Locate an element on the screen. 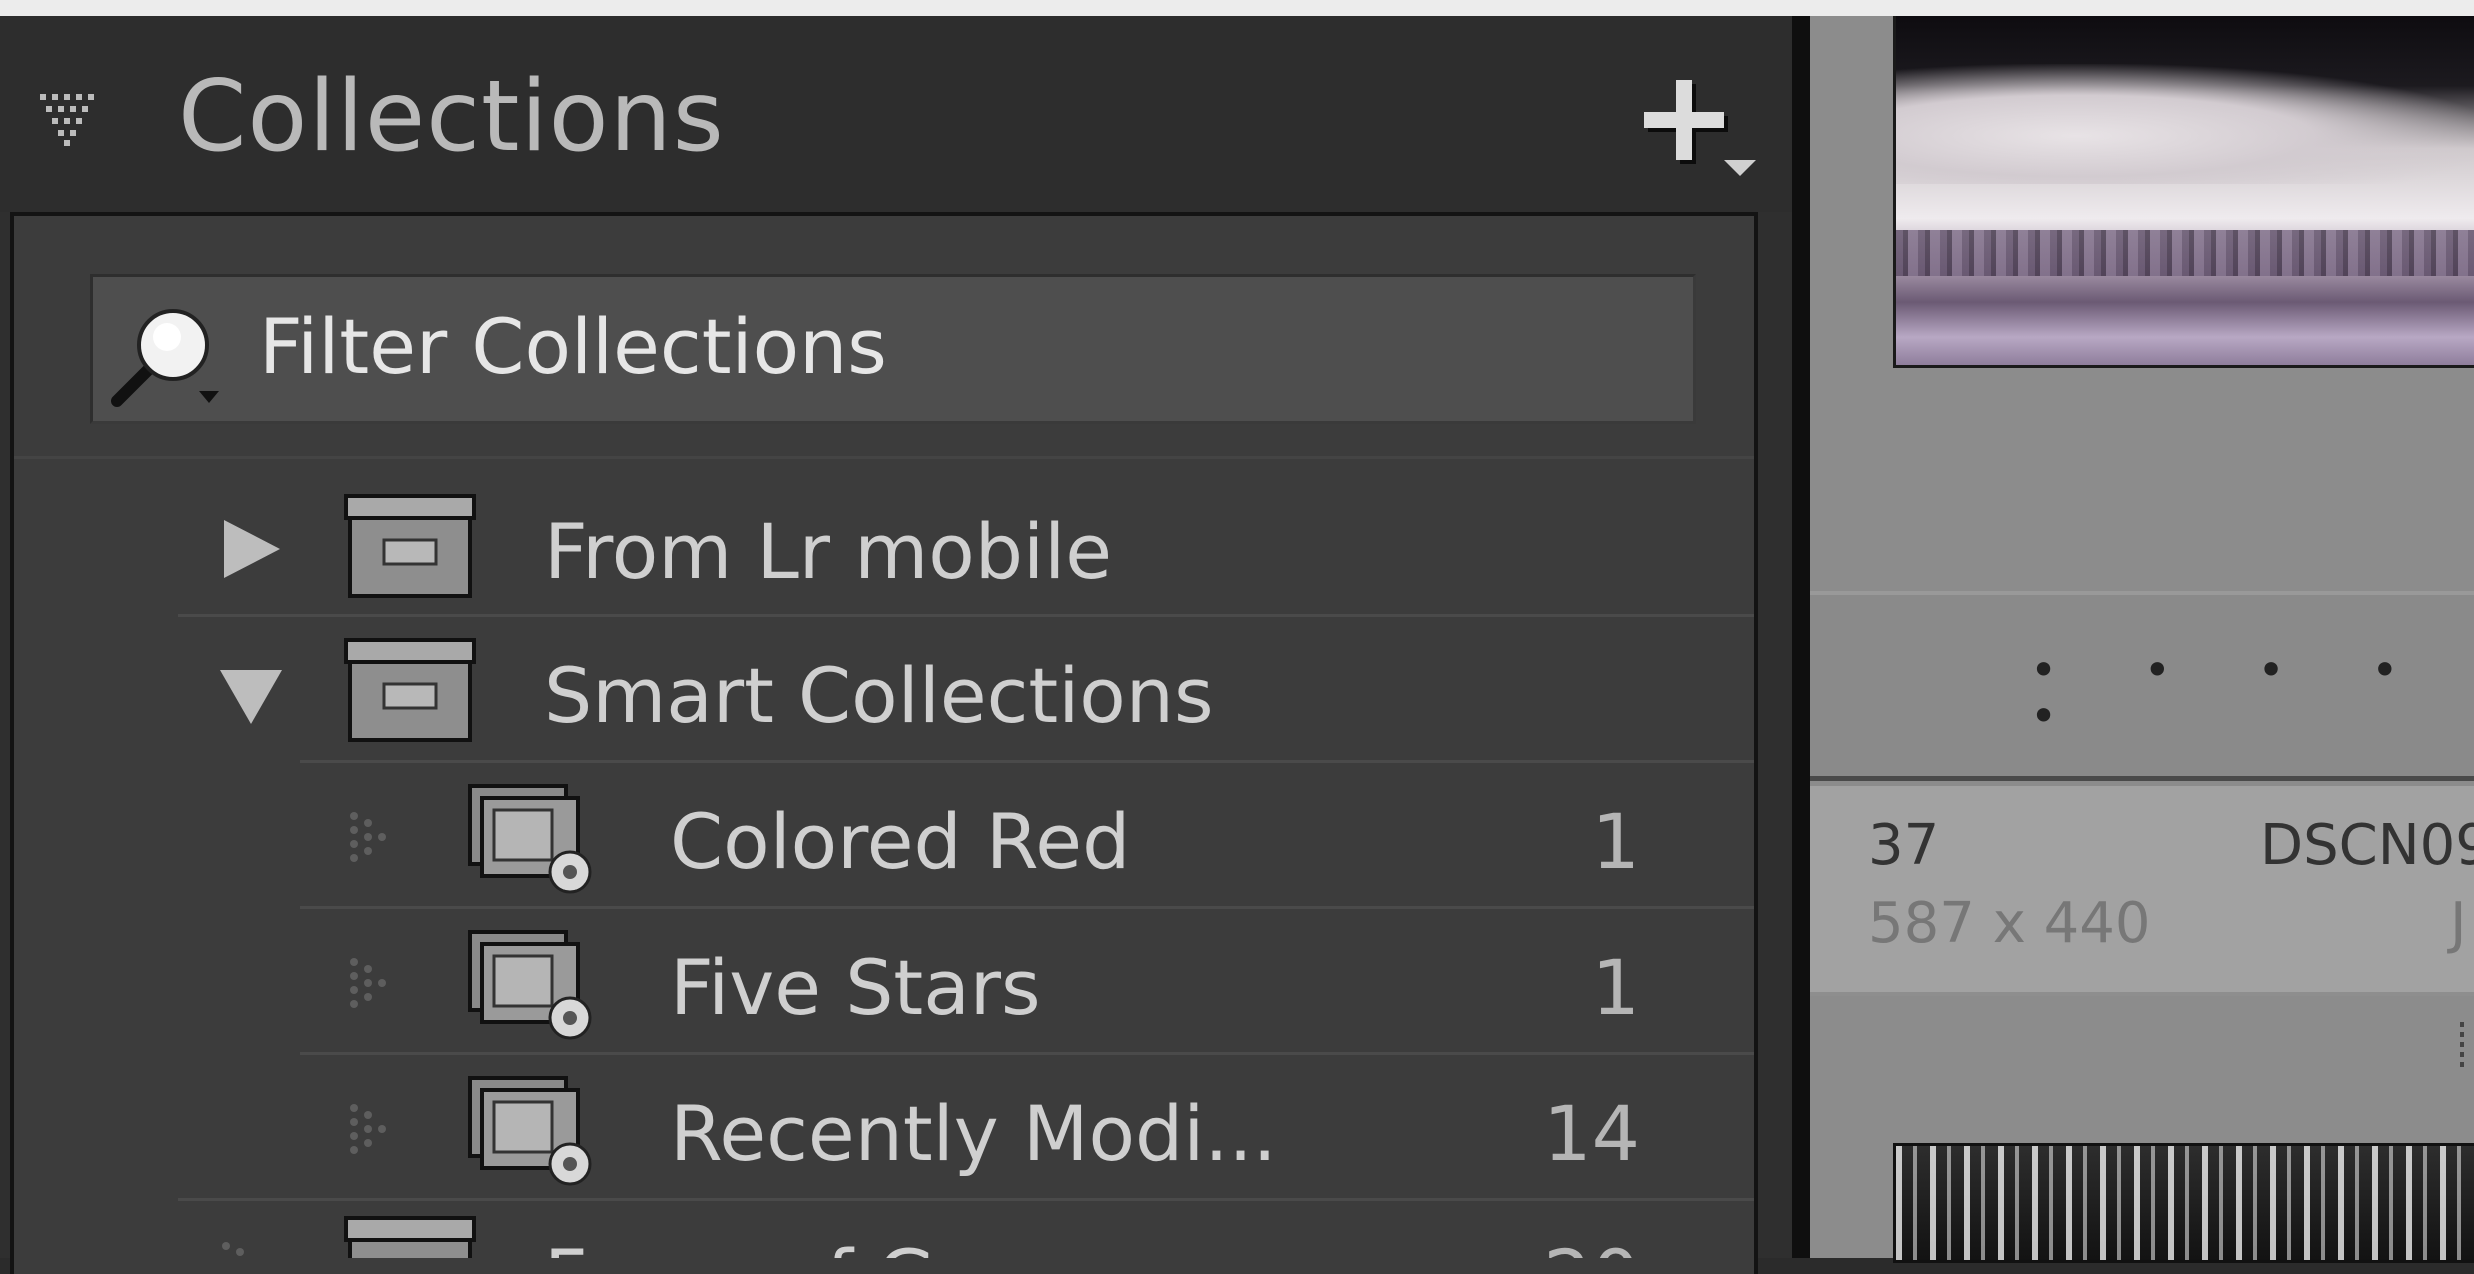 This screenshot has height=1274, width=2474. filter-placeholder: Filter Collections is located at coordinates (573, 346).